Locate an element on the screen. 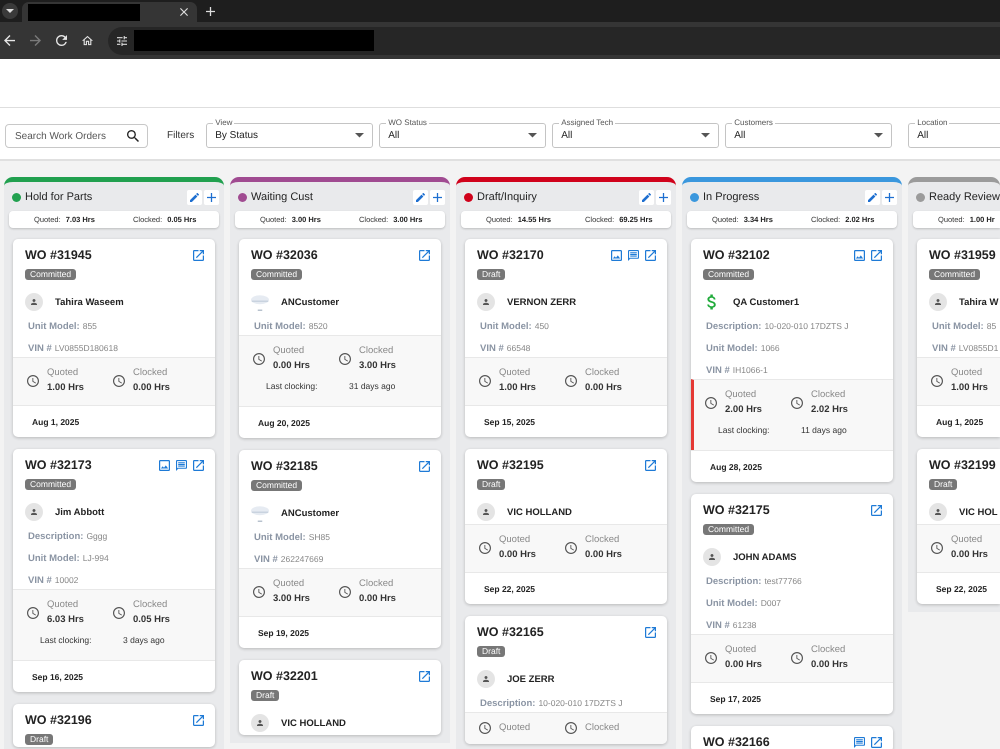 The height and width of the screenshot is (749, 1000). work-order-card: WO #32170 Draft VERNON ZERR Unit Model: 450 VIN # 66548 Quoted 1.00 Hrs Clocked 0.00 Hrs Sep 15, 2025 is located at coordinates (566, 338).